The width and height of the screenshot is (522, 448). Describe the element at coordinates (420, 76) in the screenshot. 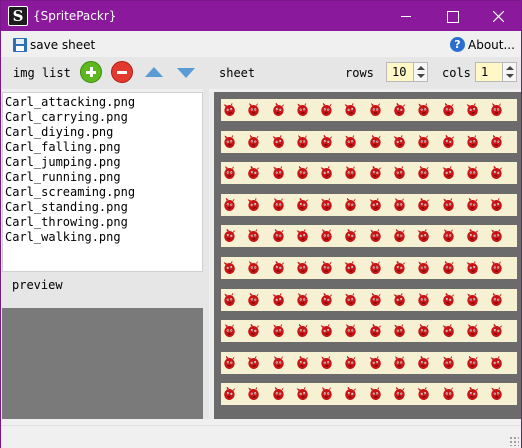

I see `rows-decrement-button` at that location.